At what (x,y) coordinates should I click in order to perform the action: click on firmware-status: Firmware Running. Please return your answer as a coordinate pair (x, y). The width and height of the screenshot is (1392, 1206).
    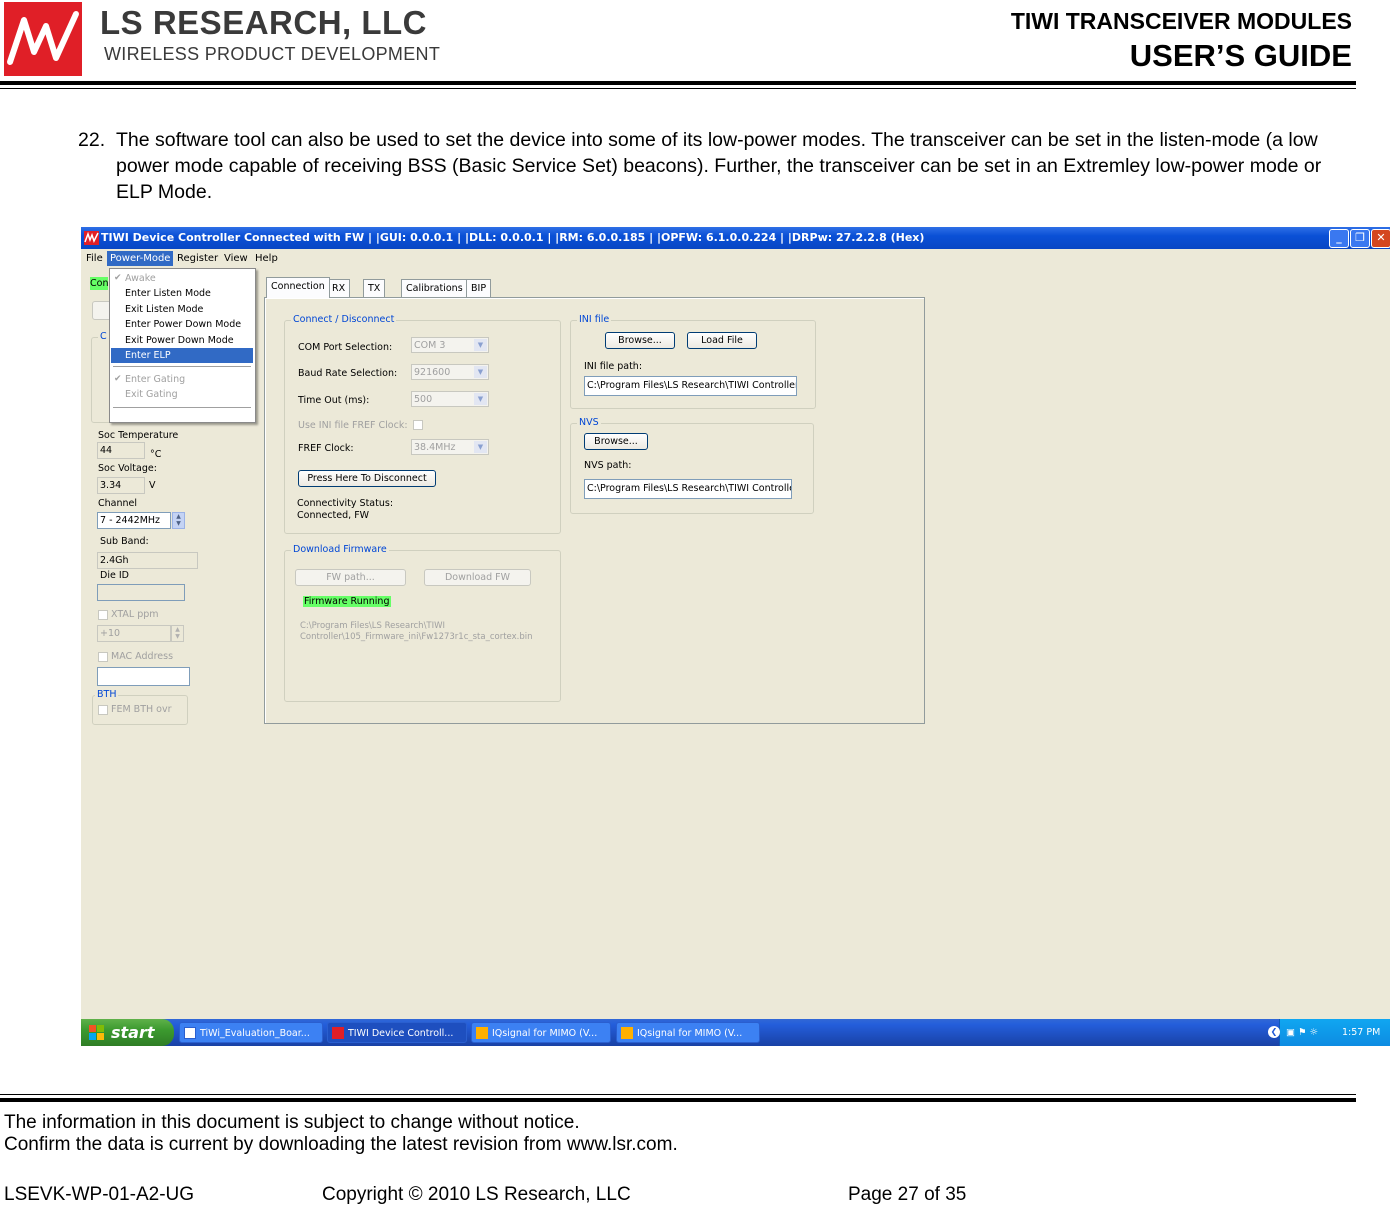
    Looking at the image, I should click on (347, 601).